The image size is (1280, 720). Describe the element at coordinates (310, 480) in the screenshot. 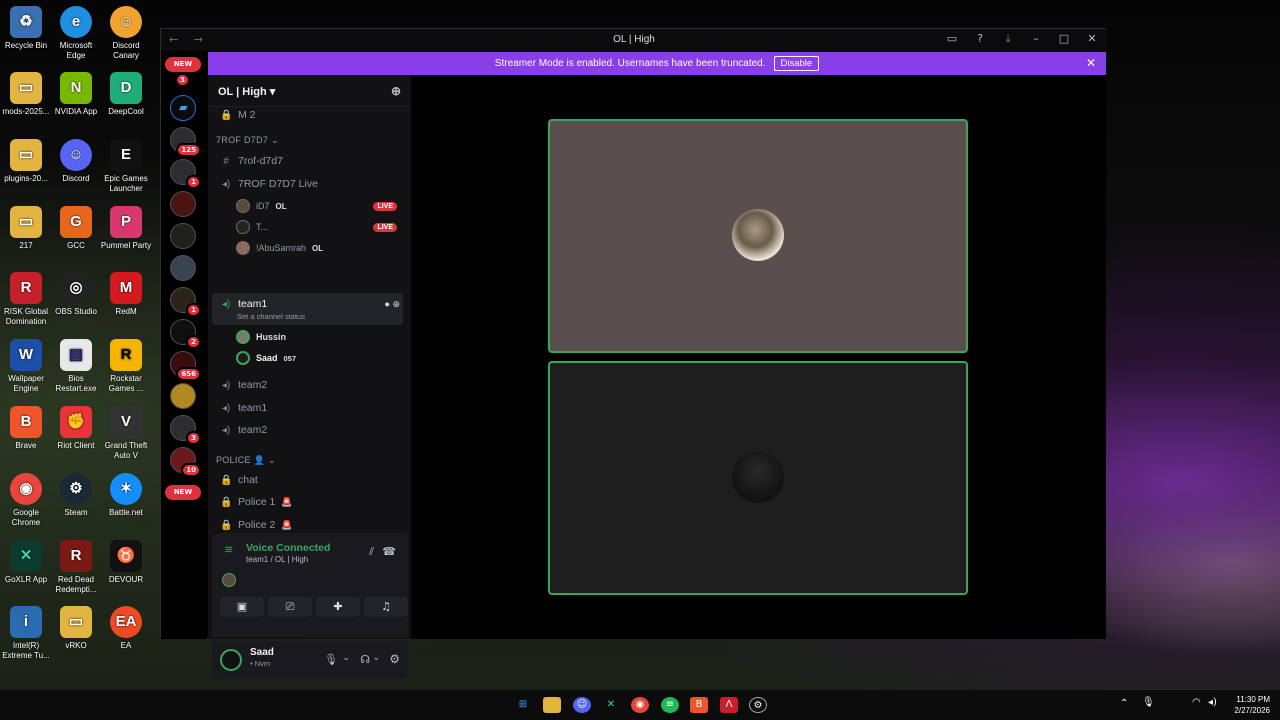

I see `text-channel: 🔒 chat` at that location.